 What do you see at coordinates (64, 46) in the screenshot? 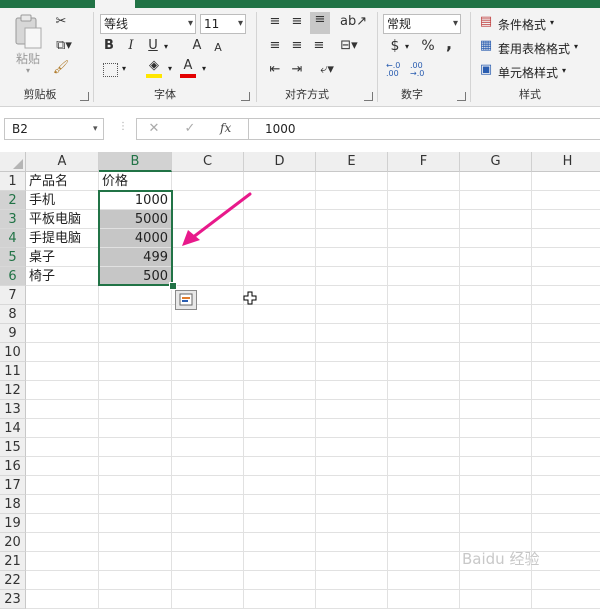
I see `copy-icon: ⧉▾` at bounding box center [64, 46].